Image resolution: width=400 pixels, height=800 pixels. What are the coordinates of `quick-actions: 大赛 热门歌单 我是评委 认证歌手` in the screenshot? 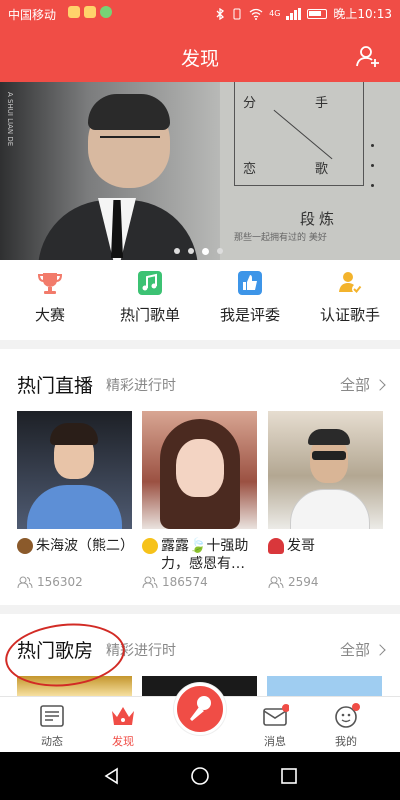 It's located at (200, 300).